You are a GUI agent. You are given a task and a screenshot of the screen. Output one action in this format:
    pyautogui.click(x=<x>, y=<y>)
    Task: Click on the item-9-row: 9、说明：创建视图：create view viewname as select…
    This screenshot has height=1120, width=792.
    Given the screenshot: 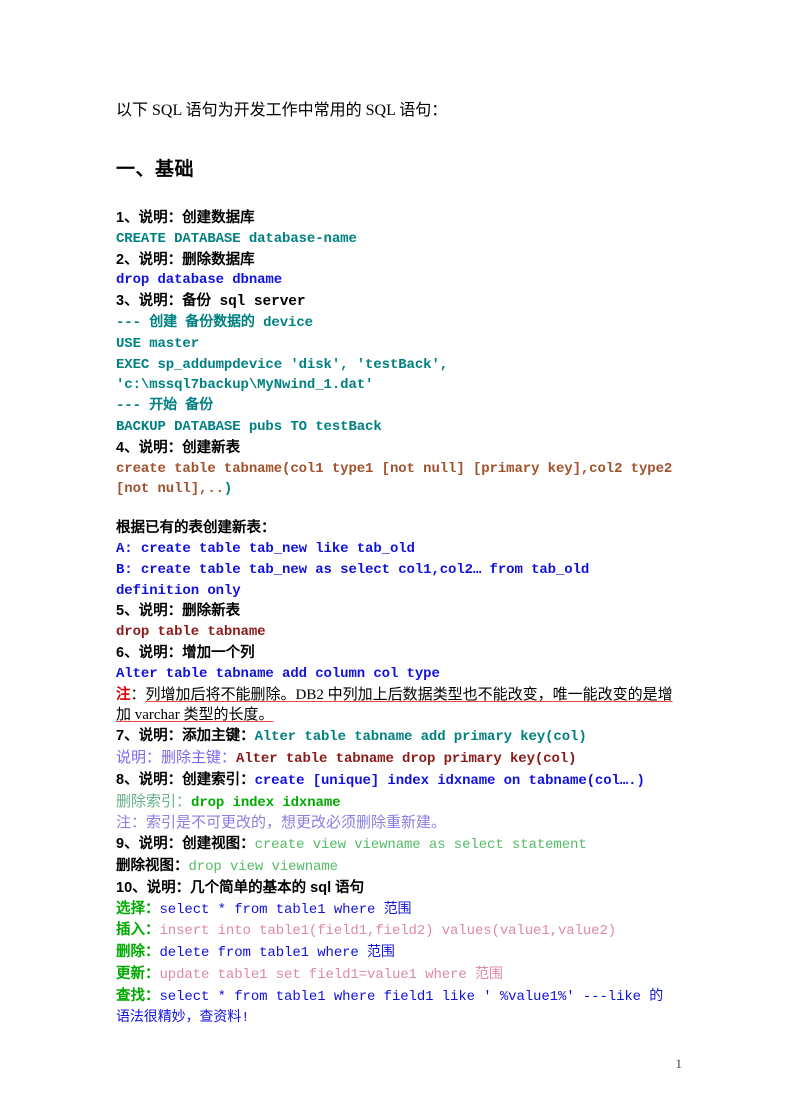 What is the action you would take?
    pyautogui.click(x=396, y=845)
    